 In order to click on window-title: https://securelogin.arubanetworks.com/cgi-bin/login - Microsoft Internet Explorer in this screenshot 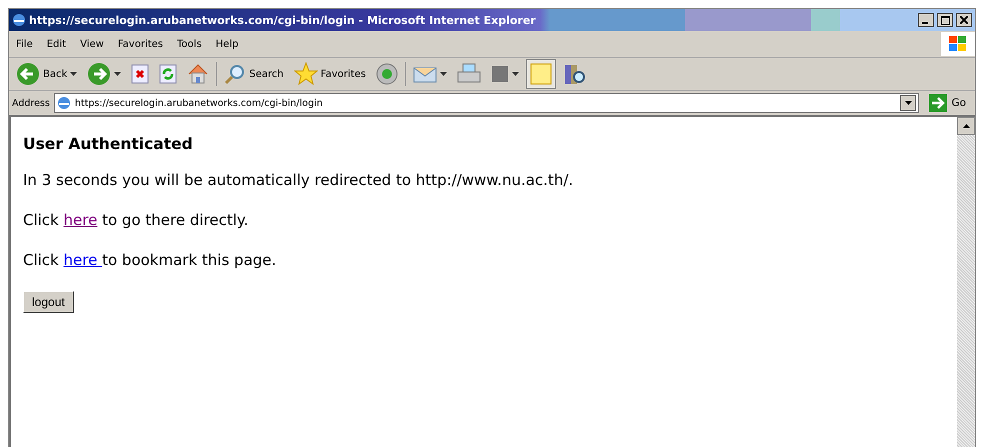, I will do `click(283, 20)`.